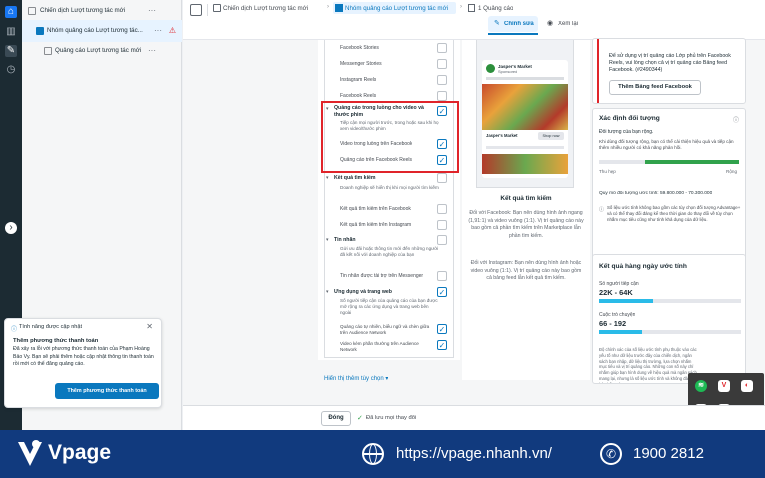 The width and height of the screenshot is (765, 478). I want to click on expand-icon: ›, so click(11, 228).